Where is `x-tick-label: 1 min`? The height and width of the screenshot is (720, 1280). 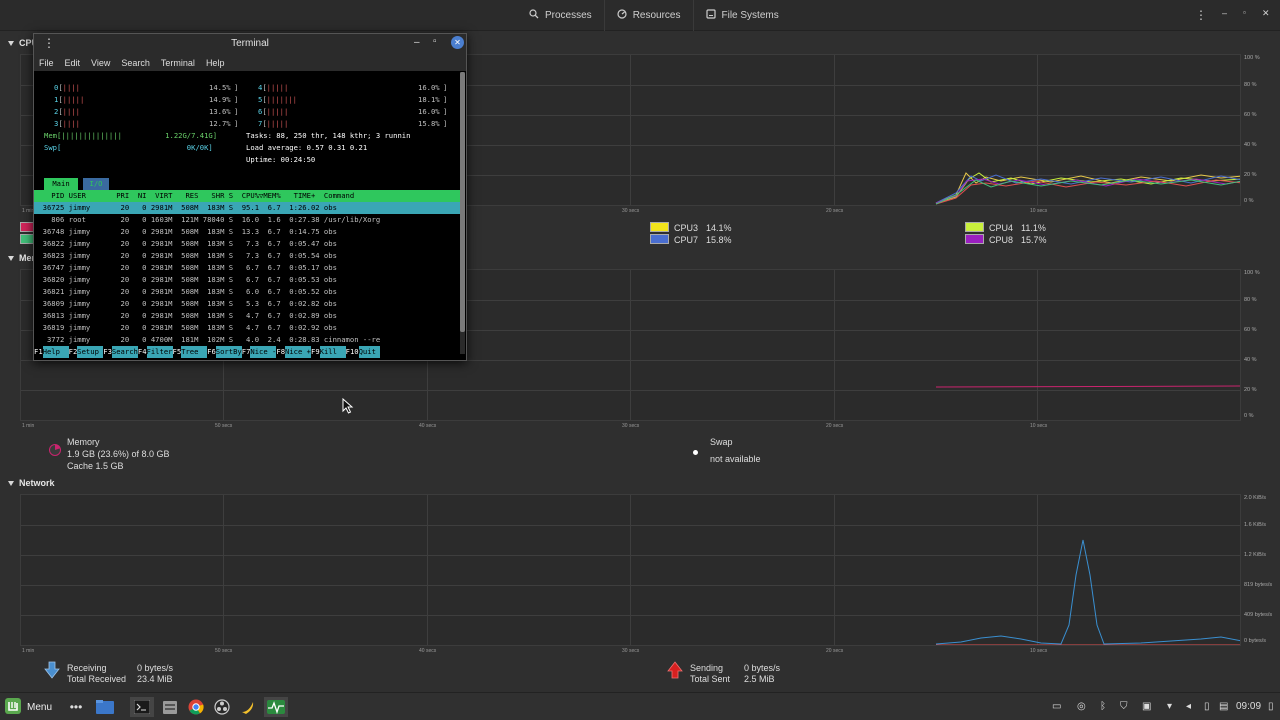
x-tick-label: 1 min is located at coordinates (28, 651).